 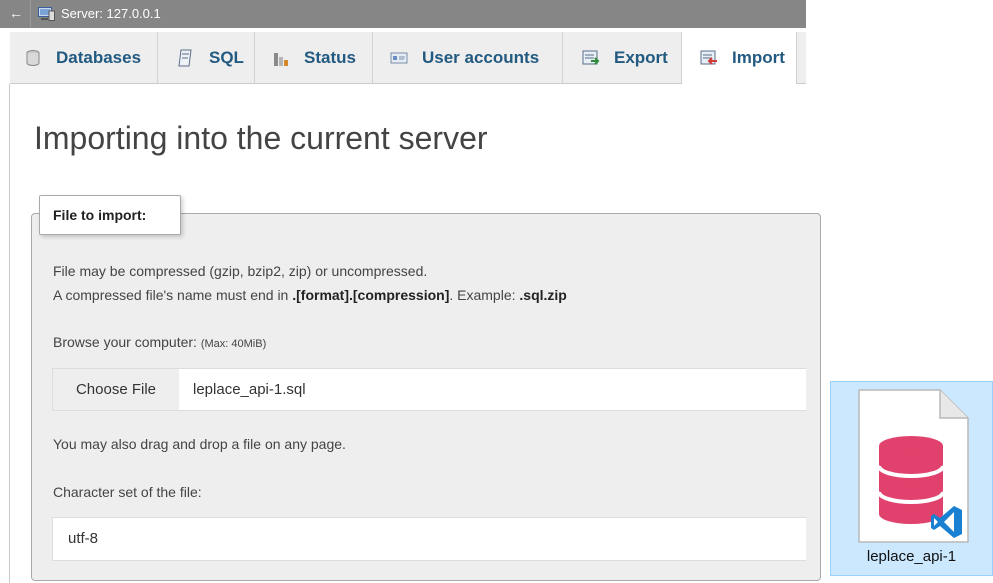 I want to click on format-pattern: .[format].[compression], so click(x=371, y=295).